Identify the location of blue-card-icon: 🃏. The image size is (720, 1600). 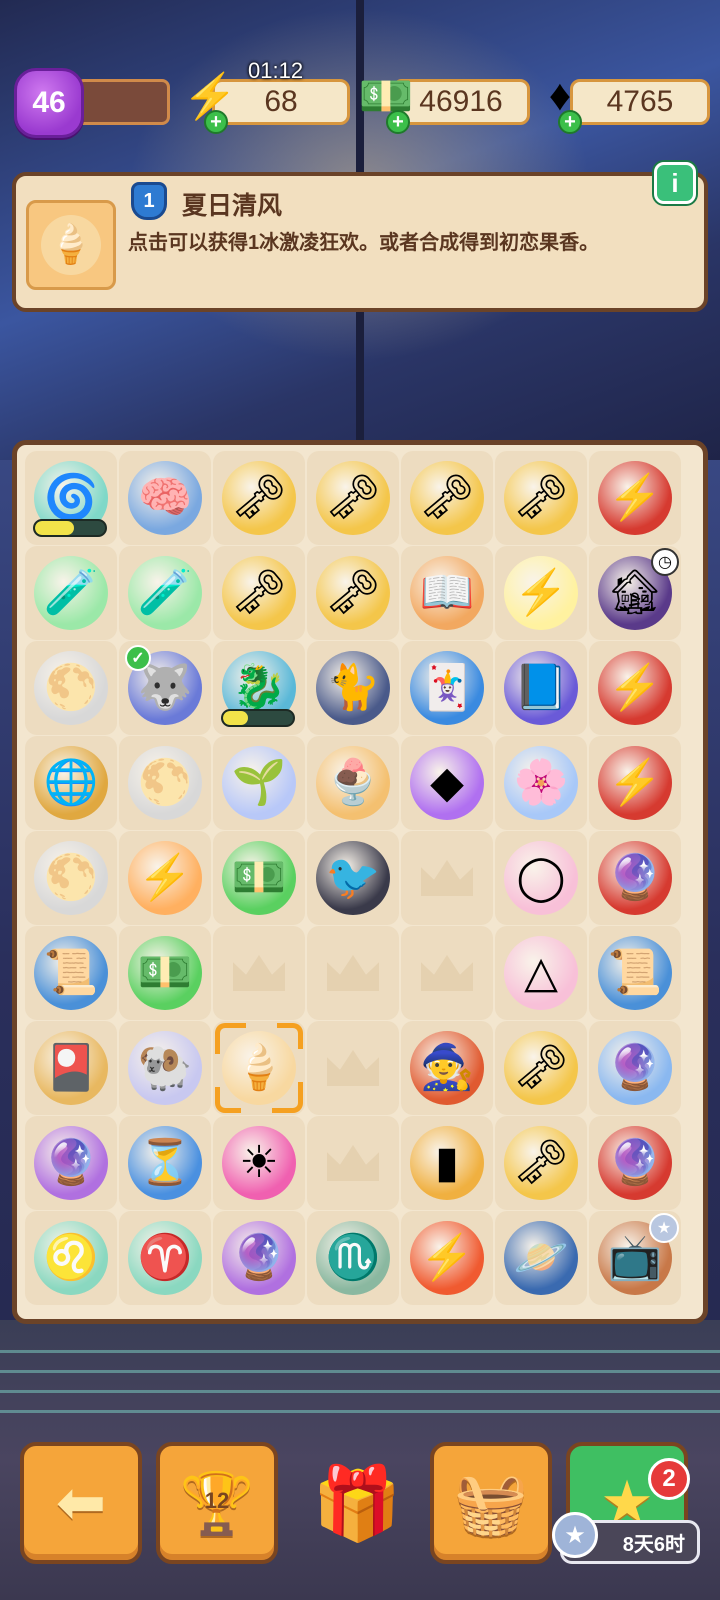
(447, 688).